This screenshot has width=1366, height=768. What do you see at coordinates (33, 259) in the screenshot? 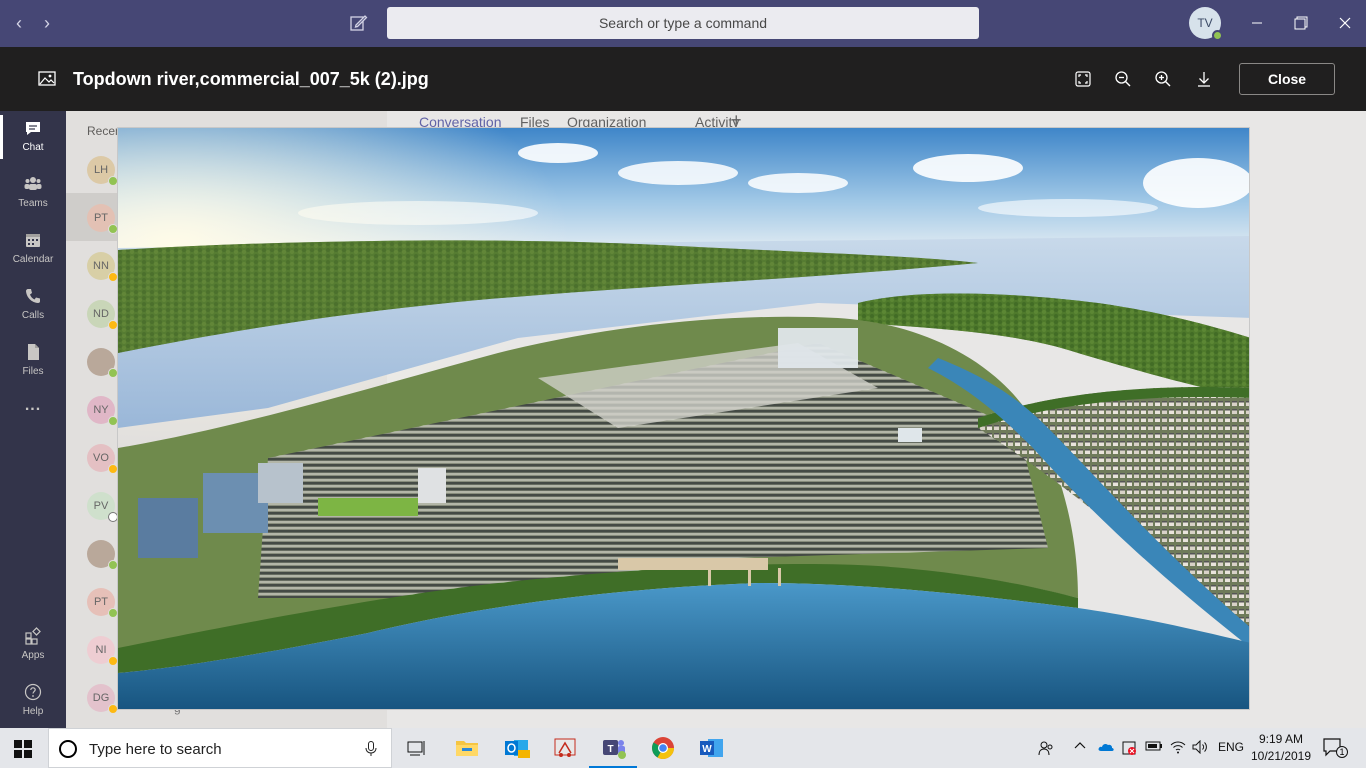
I see `rail-label: Calendar` at bounding box center [33, 259].